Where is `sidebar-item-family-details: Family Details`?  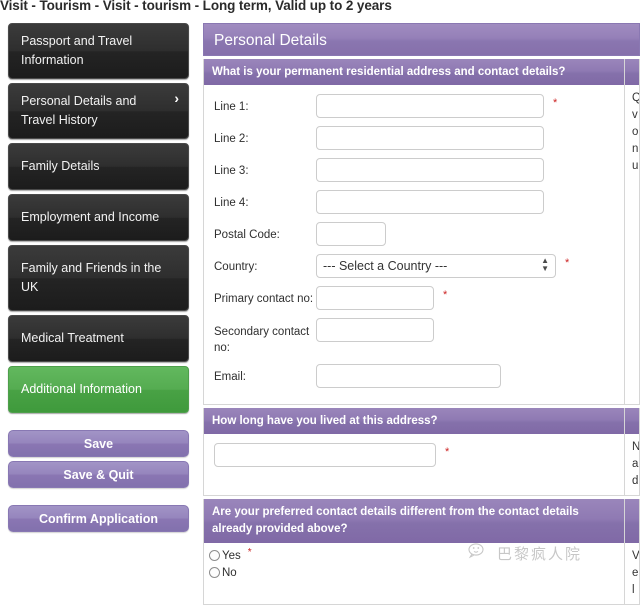
sidebar-item-family-details: Family Details is located at coordinates (98, 166).